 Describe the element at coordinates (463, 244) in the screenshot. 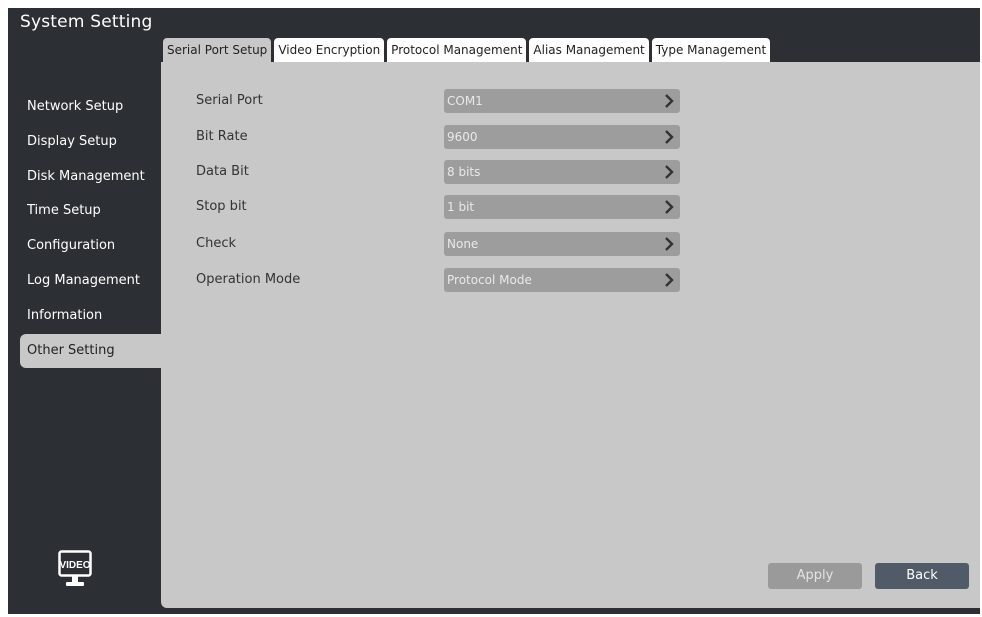

I see `check-value: None` at that location.